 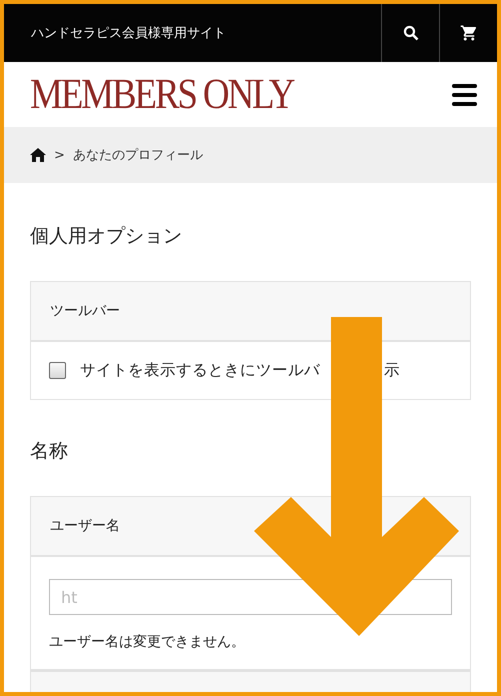 I want to click on section-heading: 名称, so click(x=49, y=451).